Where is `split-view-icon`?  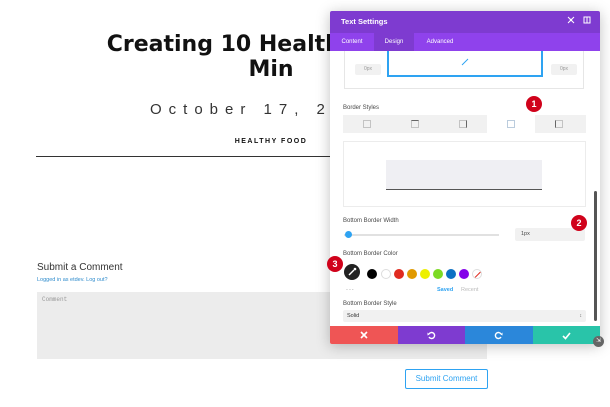
split-view-icon is located at coordinates (587, 21).